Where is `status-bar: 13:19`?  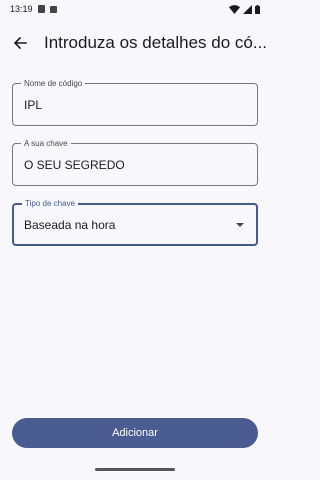 status-bar: 13:19 is located at coordinates (135, 9).